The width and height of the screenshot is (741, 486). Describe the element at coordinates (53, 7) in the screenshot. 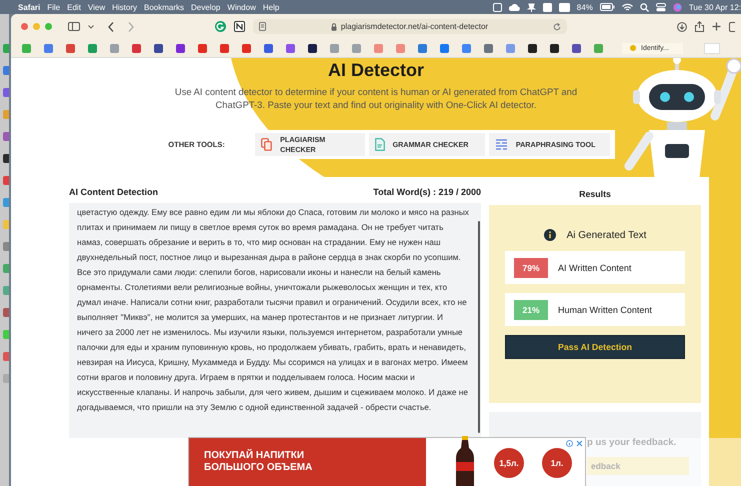

I see `menu-item: File` at that location.